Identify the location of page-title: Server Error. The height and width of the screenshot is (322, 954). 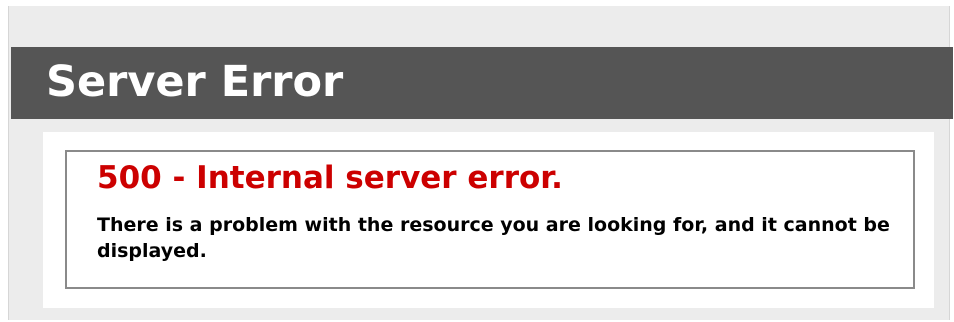
(195, 82).